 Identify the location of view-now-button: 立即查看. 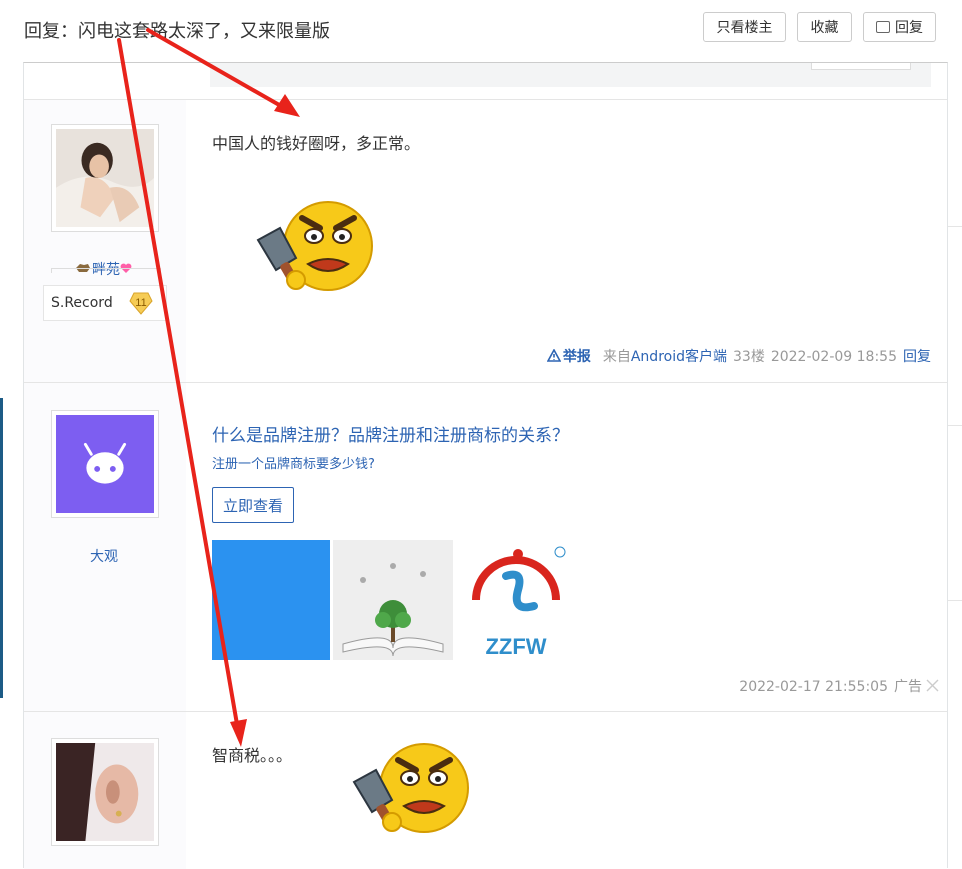
(253, 505).